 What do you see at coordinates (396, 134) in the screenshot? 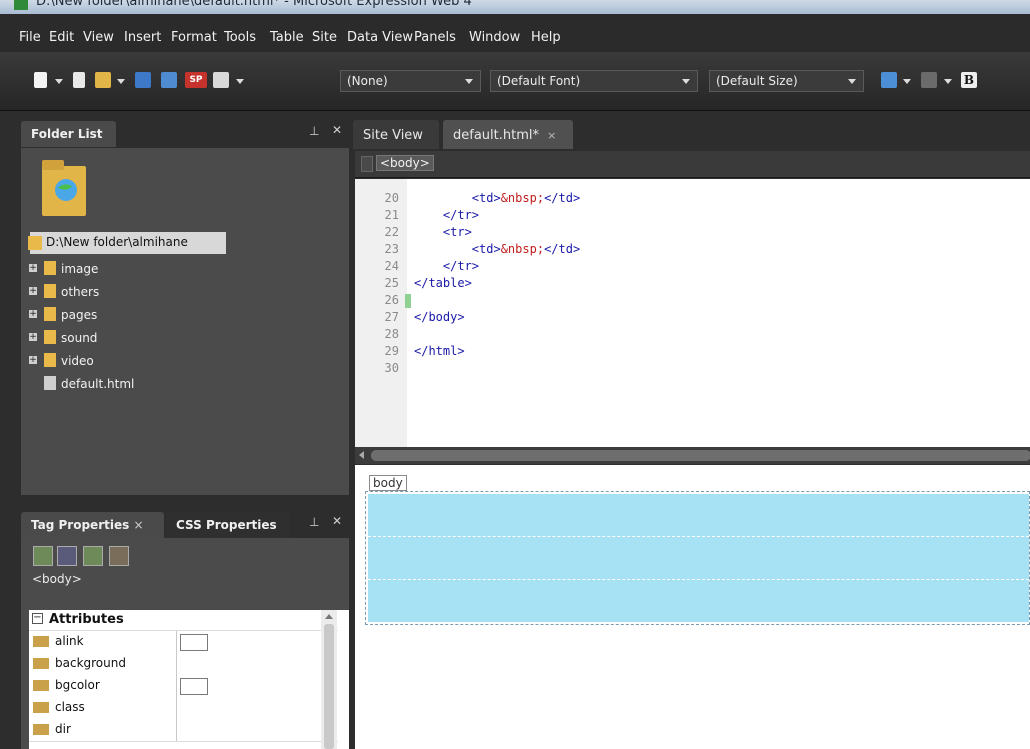
I see `tab-site-view: Site View` at bounding box center [396, 134].